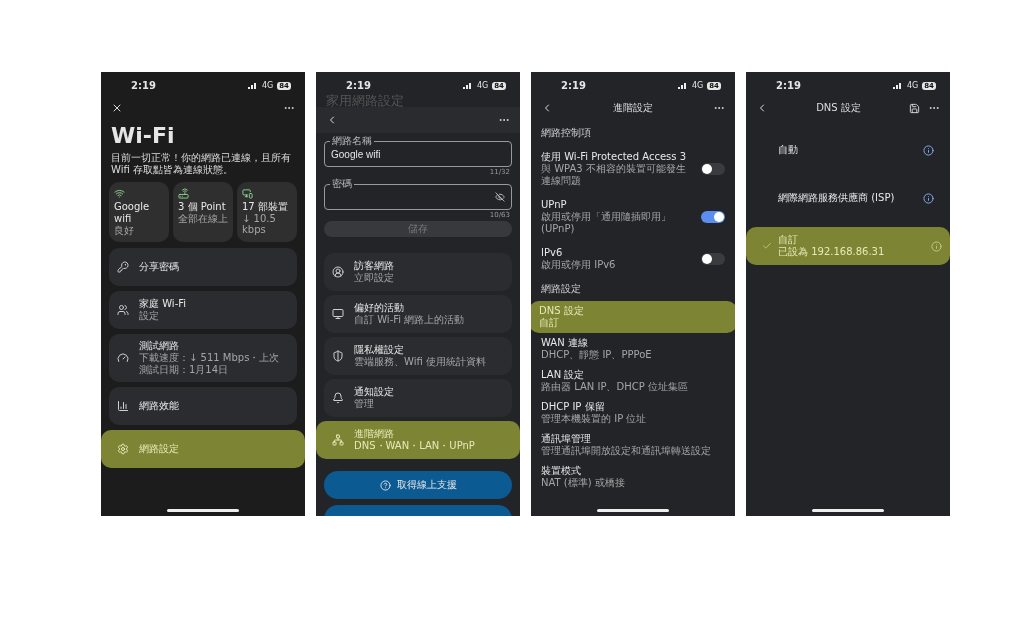 The width and height of the screenshot is (1024, 640). Describe the element at coordinates (123, 310) in the screenshot. I see `people-icon` at that location.